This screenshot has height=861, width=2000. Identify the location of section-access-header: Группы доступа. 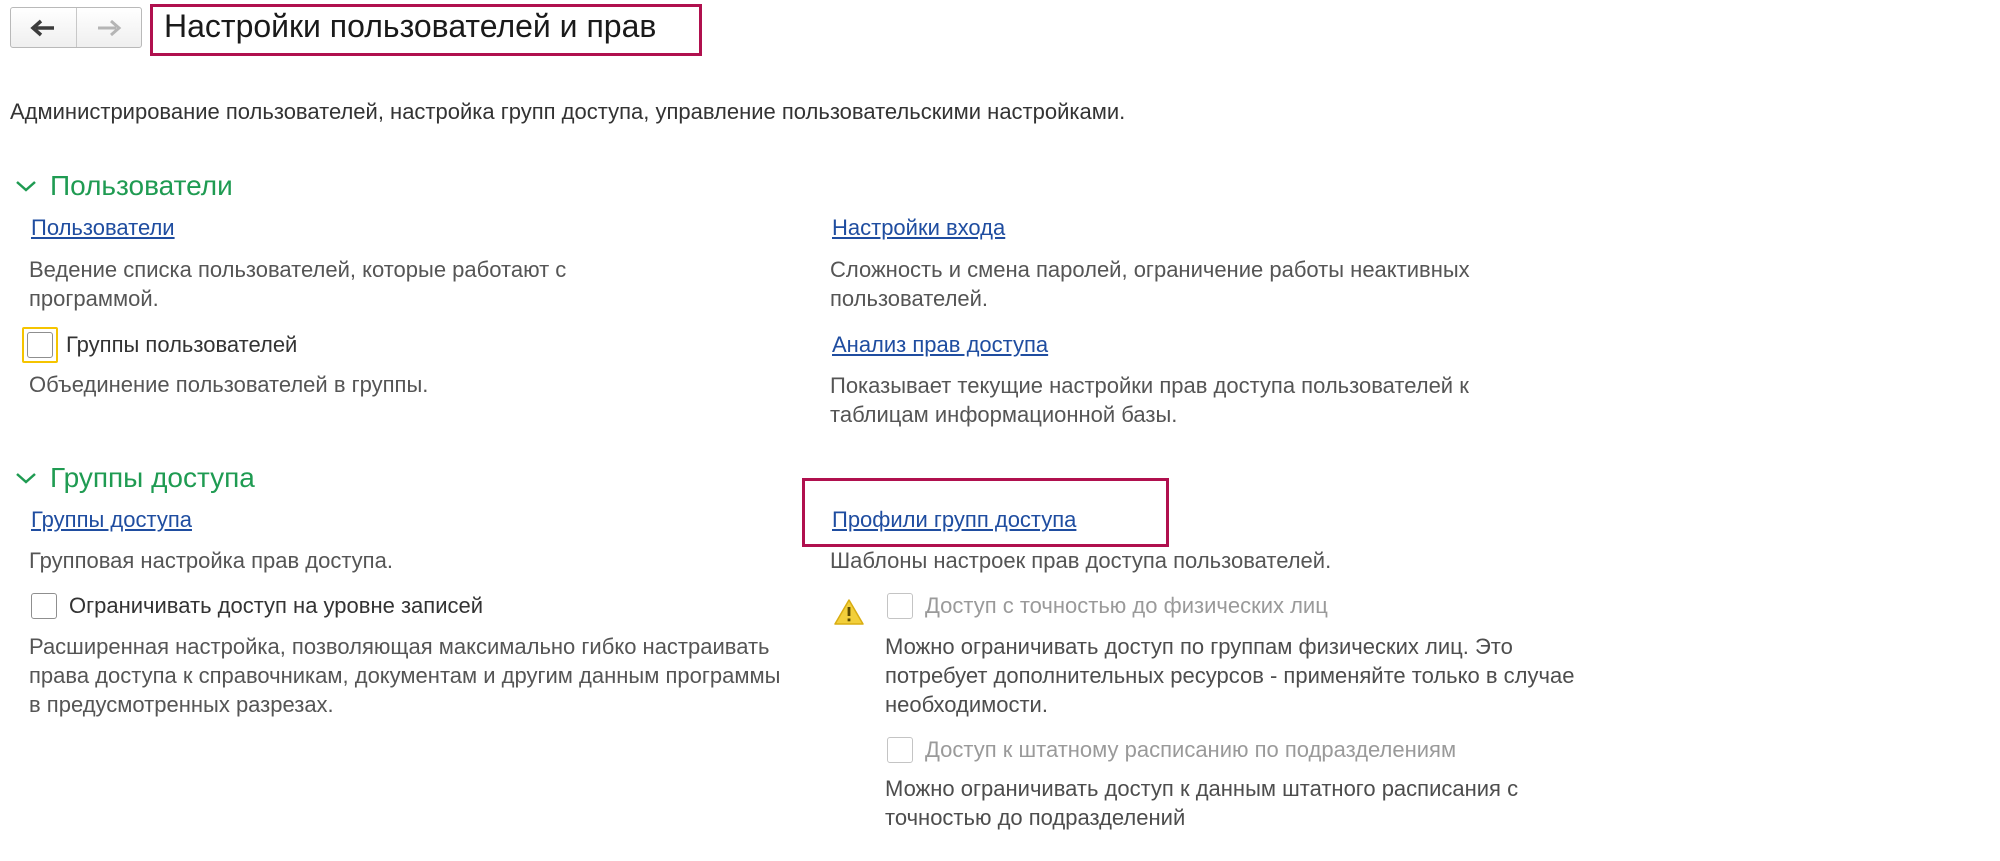
(134, 478).